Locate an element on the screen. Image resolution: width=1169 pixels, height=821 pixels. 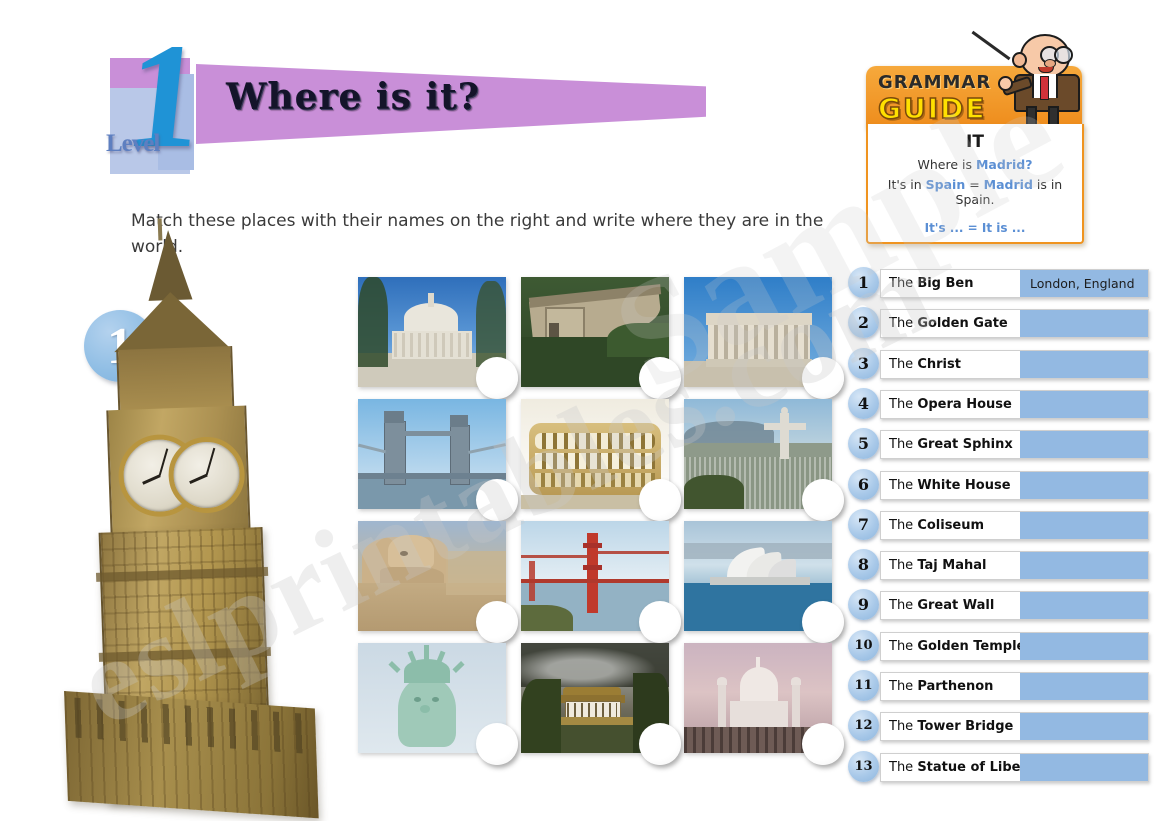
list-item: 12 The Tower Bridge is located at coordinates (998, 726).